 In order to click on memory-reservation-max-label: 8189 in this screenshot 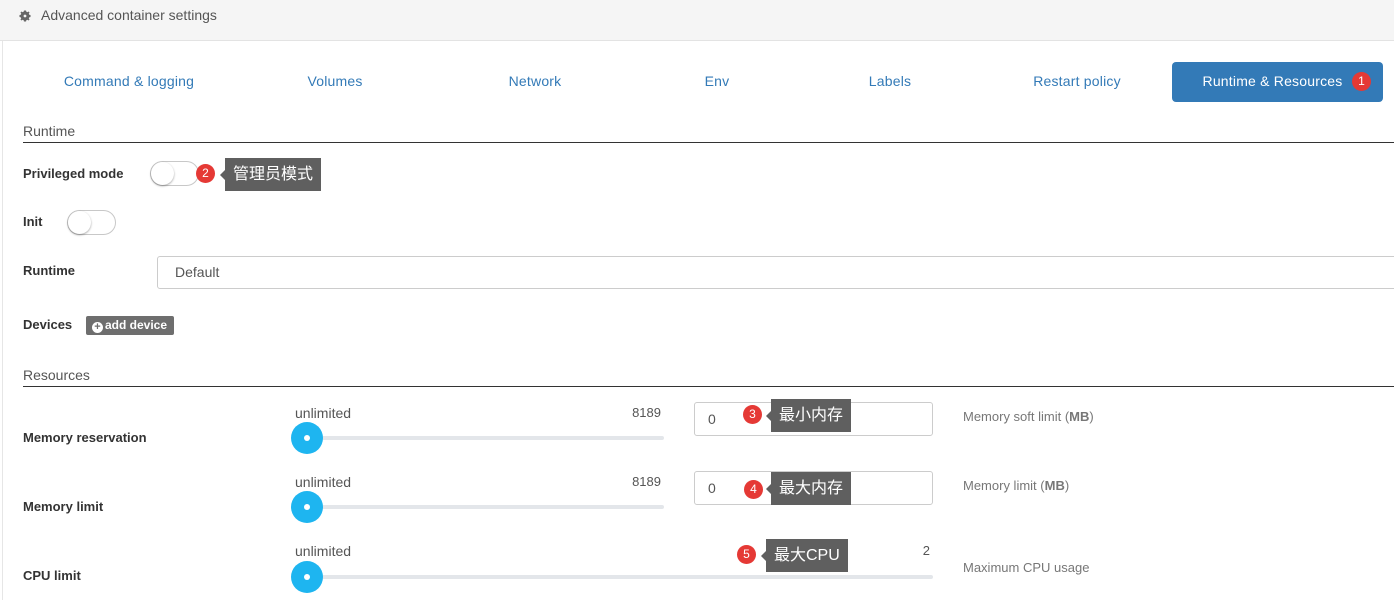, I will do `click(646, 412)`.